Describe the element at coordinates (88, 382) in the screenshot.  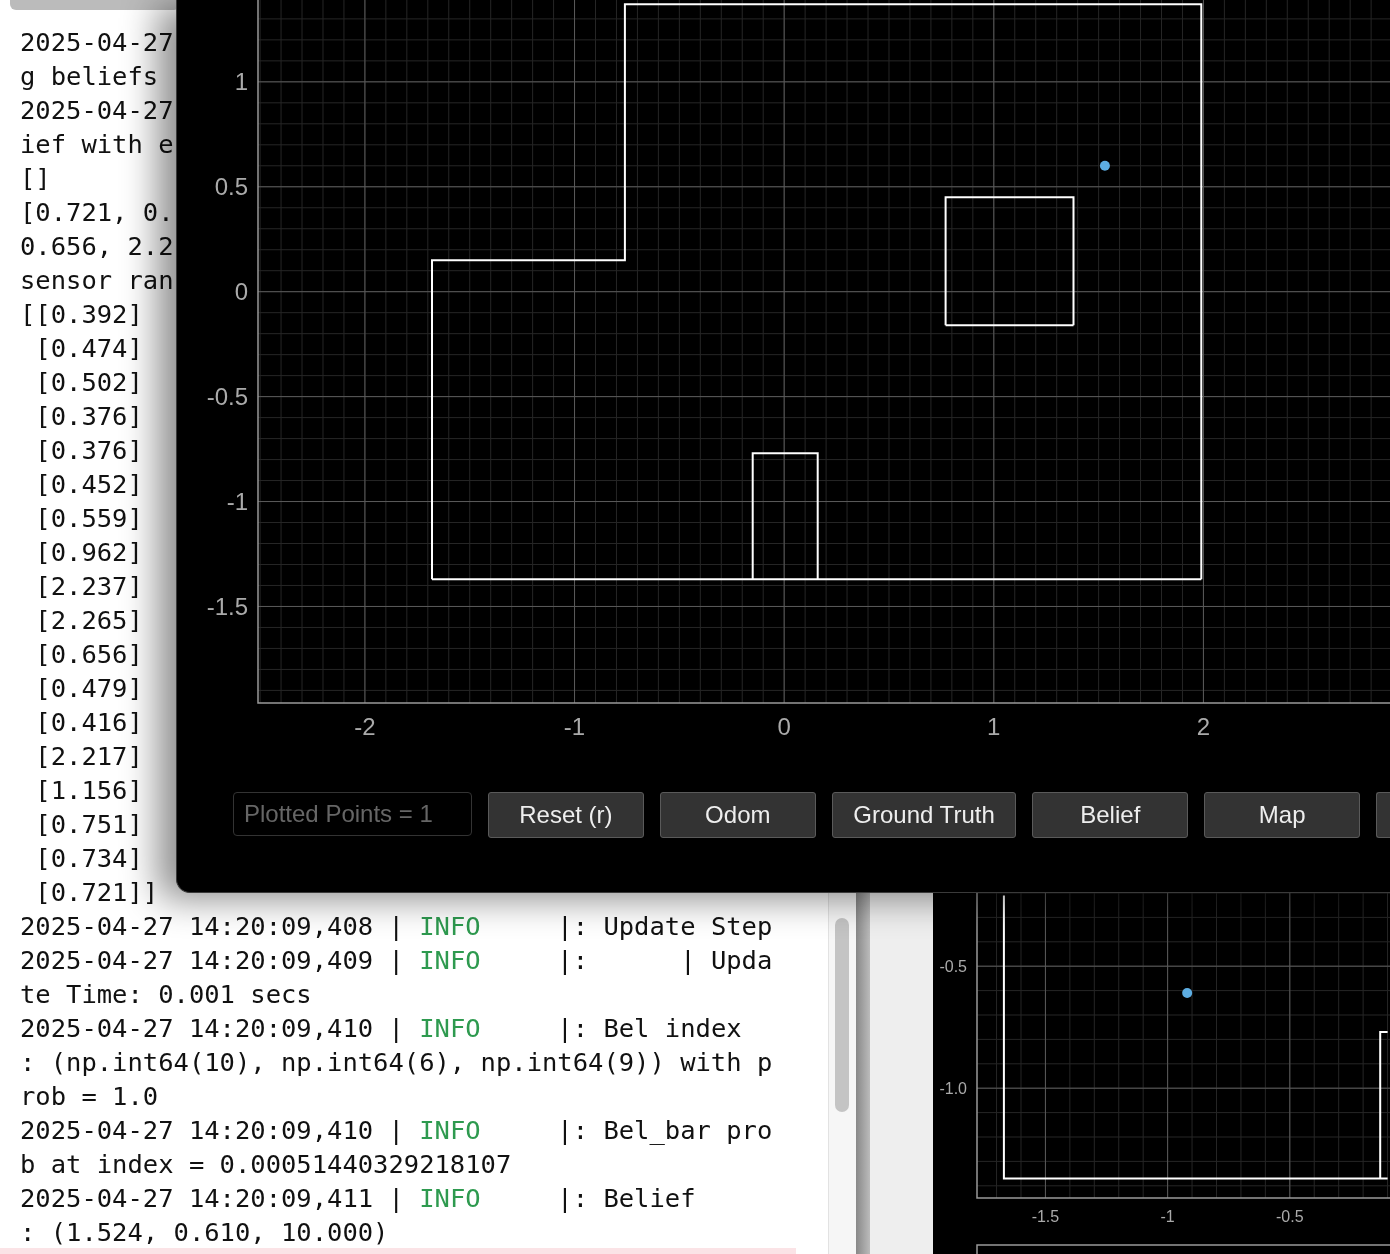
I see `log-line: [0.502]` at that location.